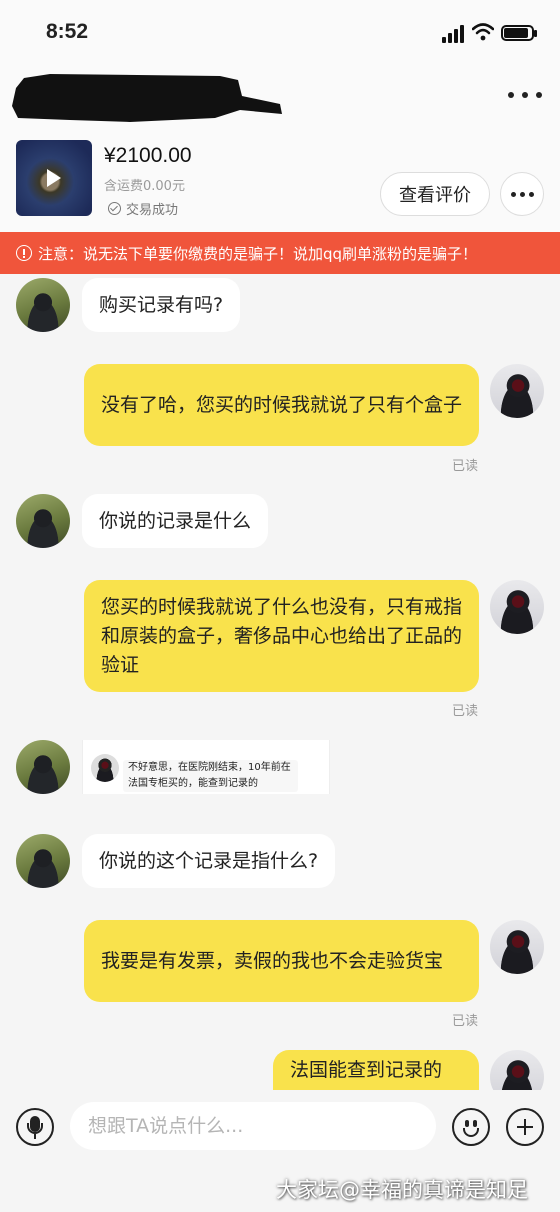  I want to click on add-attachment-button, so click(525, 1127).